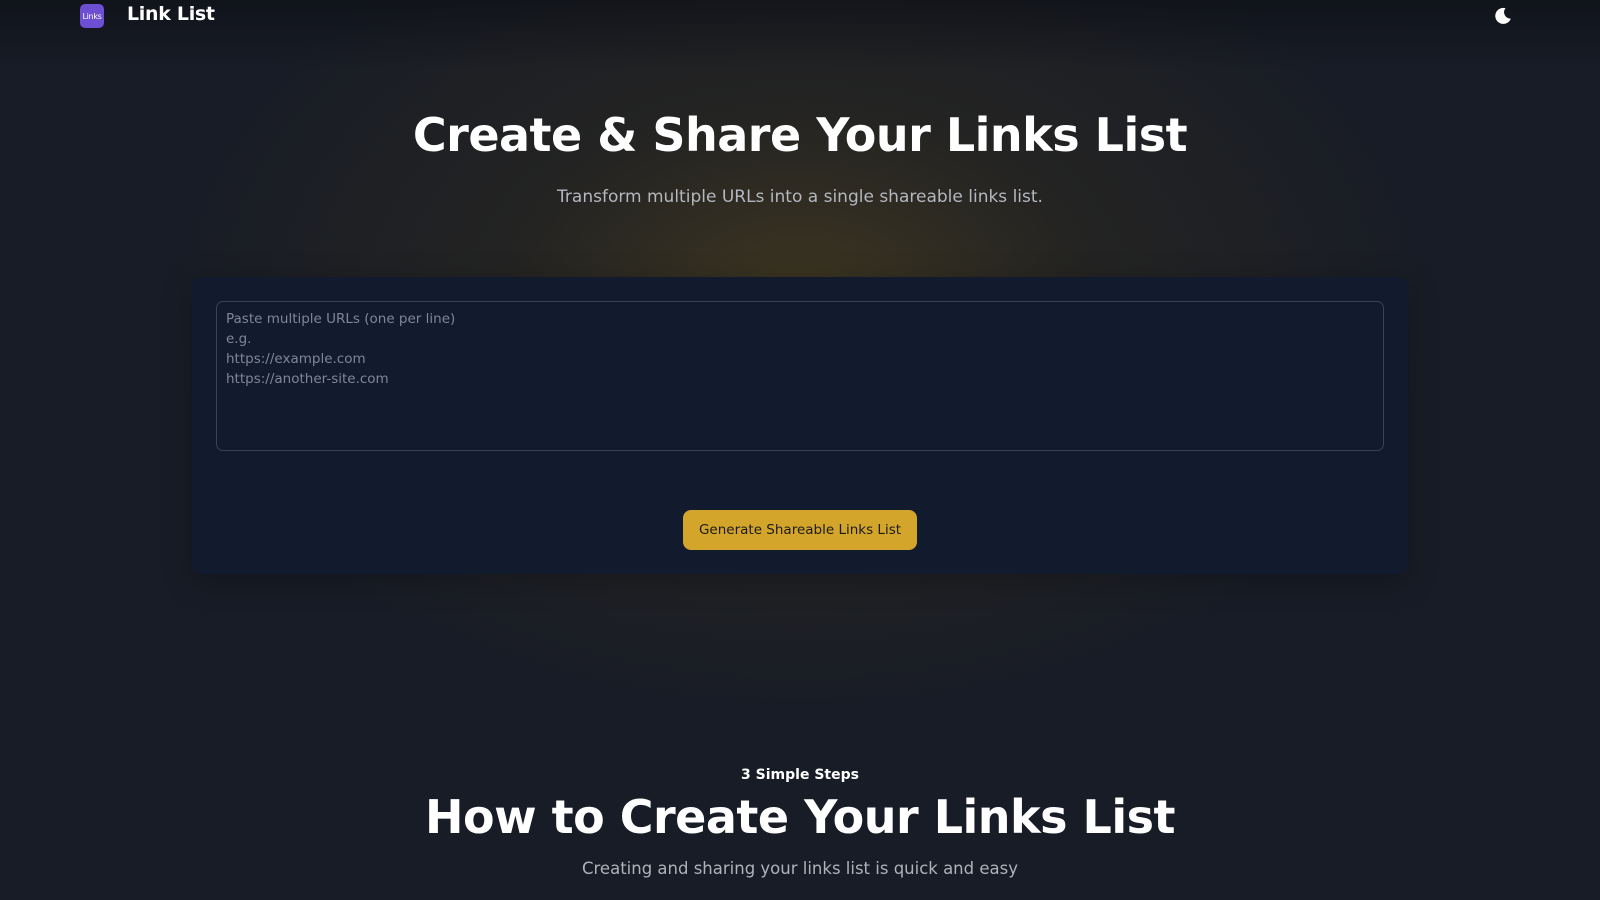 The image size is (1600, 900). What do you see at coordinates (171, 14) in the screenshot?
I see `brand-name: Link List` at bounding box center [171, 14].